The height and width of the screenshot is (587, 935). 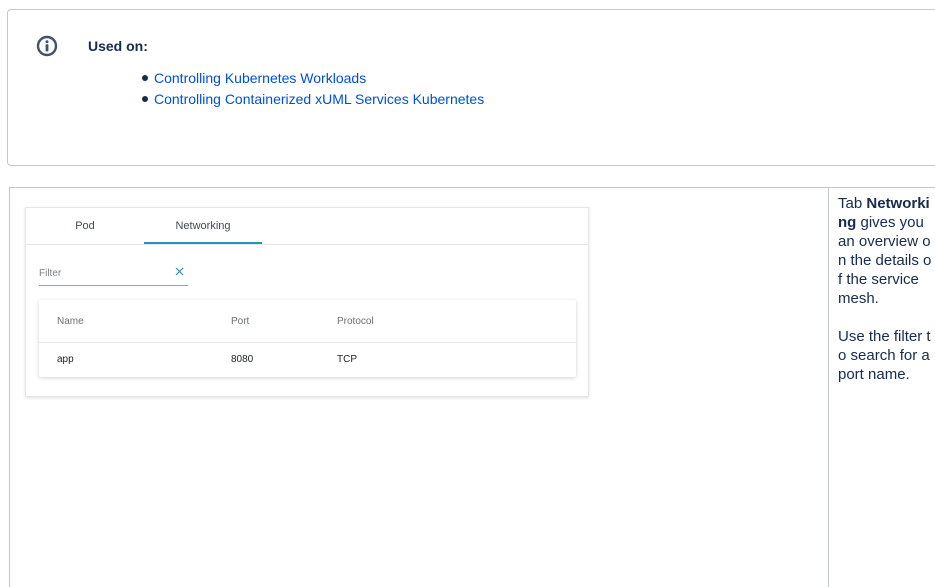 What do you see at coordinates (347, 359) in the screenshot?
I see `cell-protocol: TCP` at bounding box center [347, 359].